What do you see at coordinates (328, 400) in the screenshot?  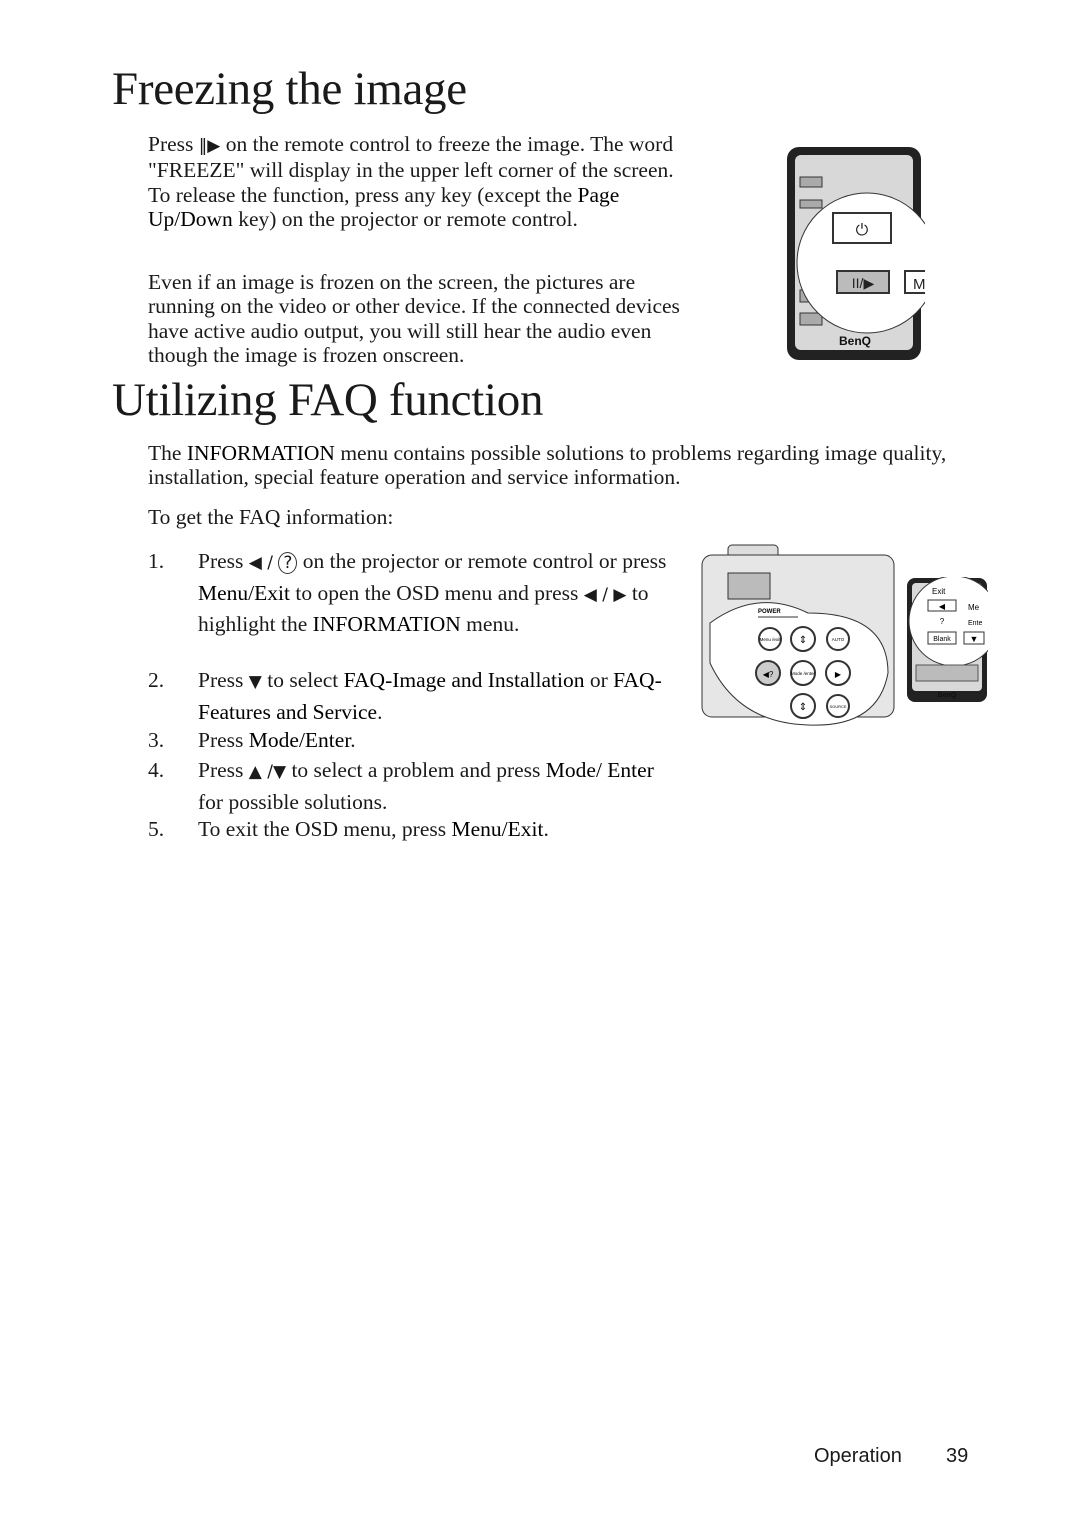 I see `section-title-faq: Utilizing FAQ function` at bounding box center [328, 400].